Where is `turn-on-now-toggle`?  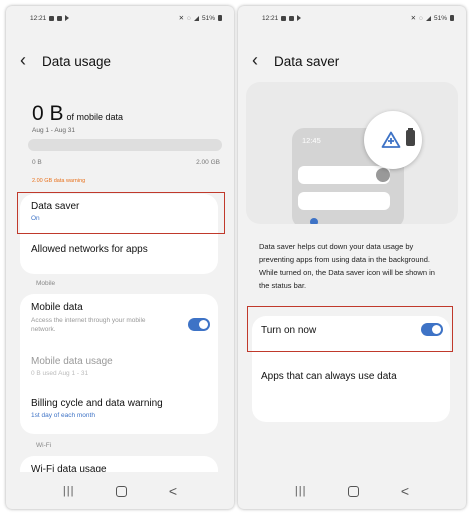 turn-on-now-toggle is located at coordinates (432, 329).